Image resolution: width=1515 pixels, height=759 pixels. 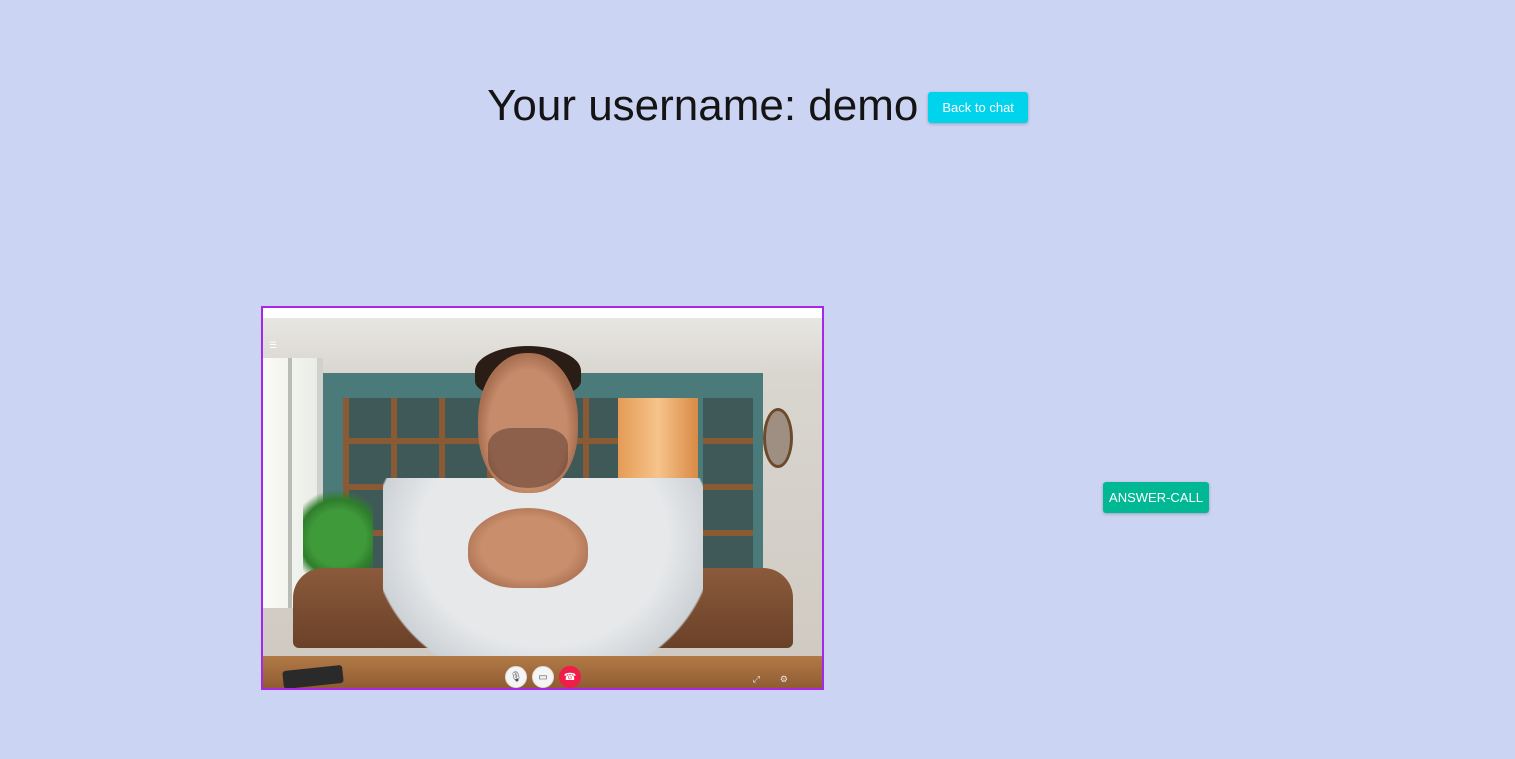 I want to click on call-controls: 🎙 ▭ ☎, so click(x=543, y=677).